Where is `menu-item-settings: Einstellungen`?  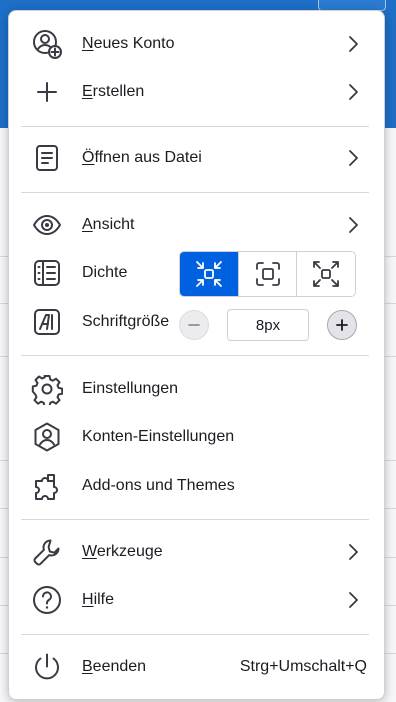
menu-item-settings: Einstellungen is located at coordinates (196, 389).